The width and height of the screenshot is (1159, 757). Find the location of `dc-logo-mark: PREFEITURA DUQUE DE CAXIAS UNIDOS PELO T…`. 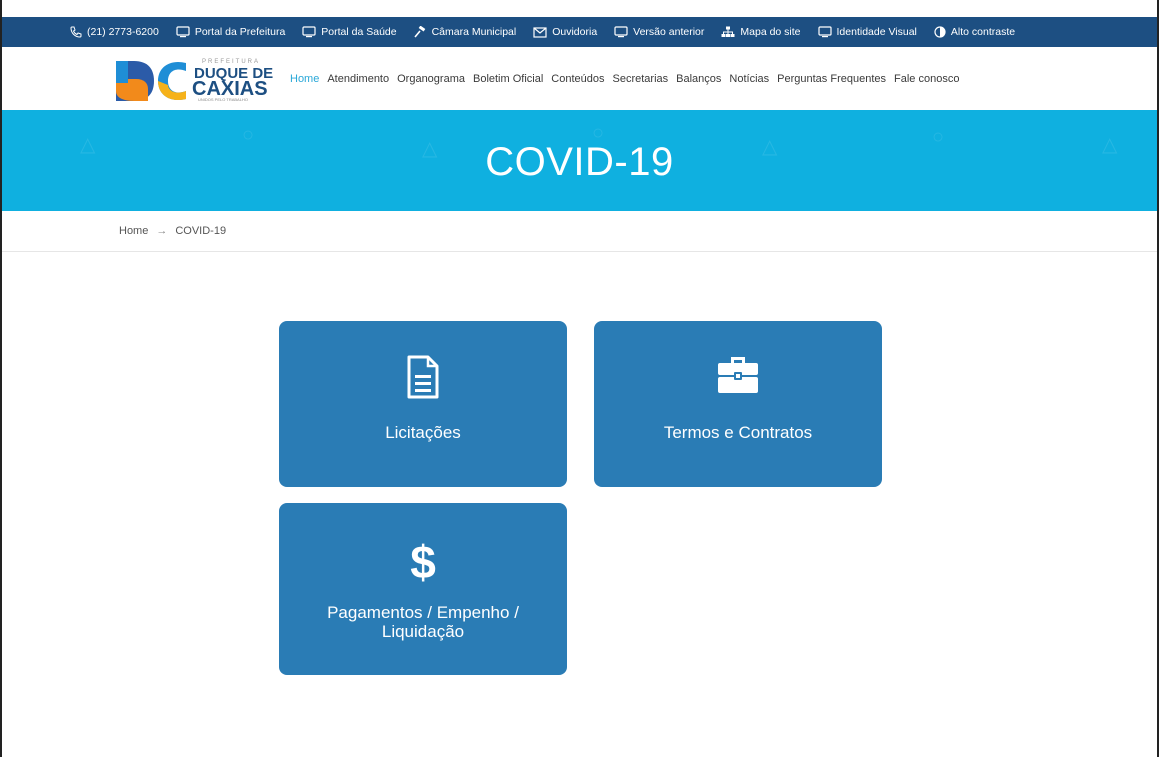

dc-logo-mark: PREFEITURA DUQUE DE CAXIAS UNIDOS PELO T… is located at coordinates (194, 80).